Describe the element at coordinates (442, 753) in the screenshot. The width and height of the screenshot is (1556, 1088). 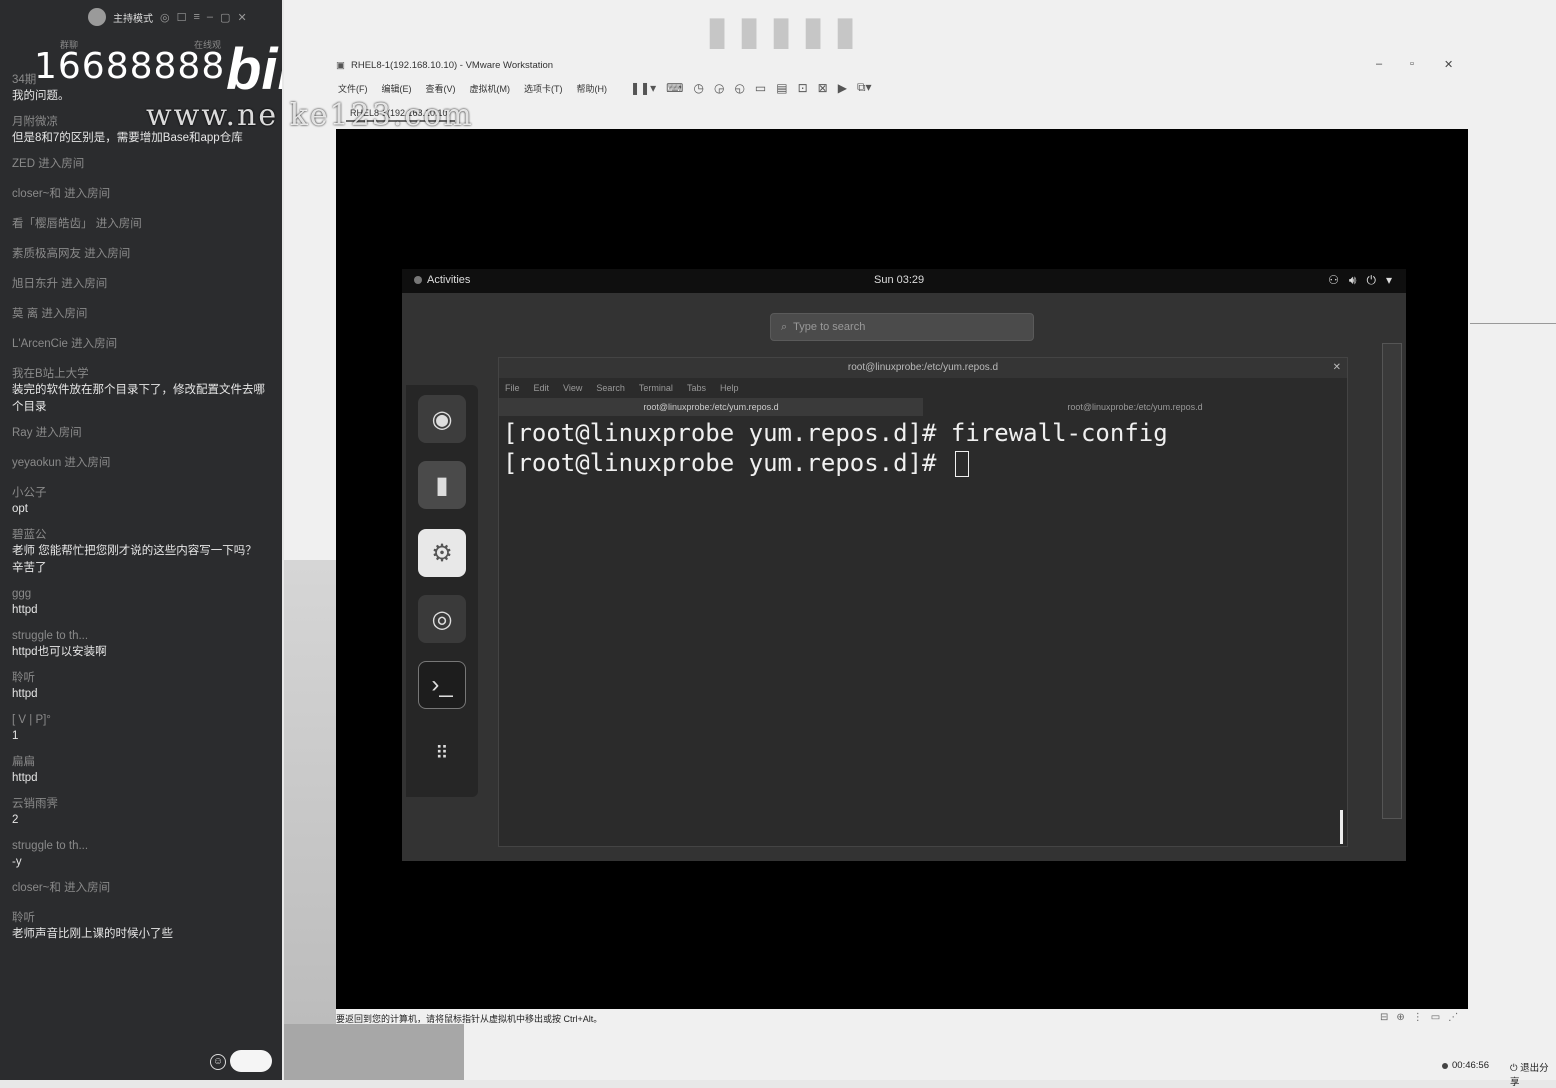
I see `show-applications-icon: ⠿` at that location.